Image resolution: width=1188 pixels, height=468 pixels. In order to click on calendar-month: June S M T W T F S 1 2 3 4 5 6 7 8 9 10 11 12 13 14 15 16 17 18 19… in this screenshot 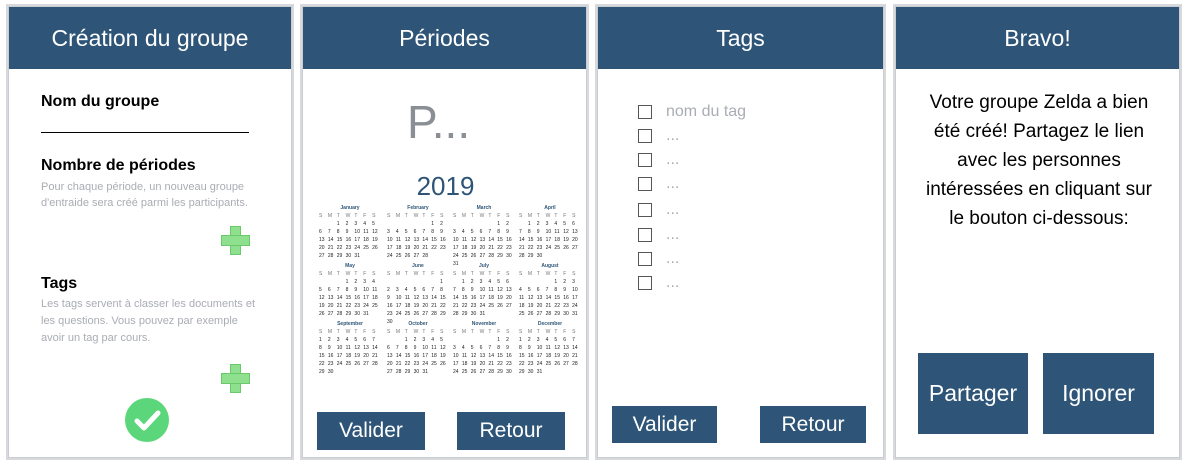, I will do `click(418, 294)`.